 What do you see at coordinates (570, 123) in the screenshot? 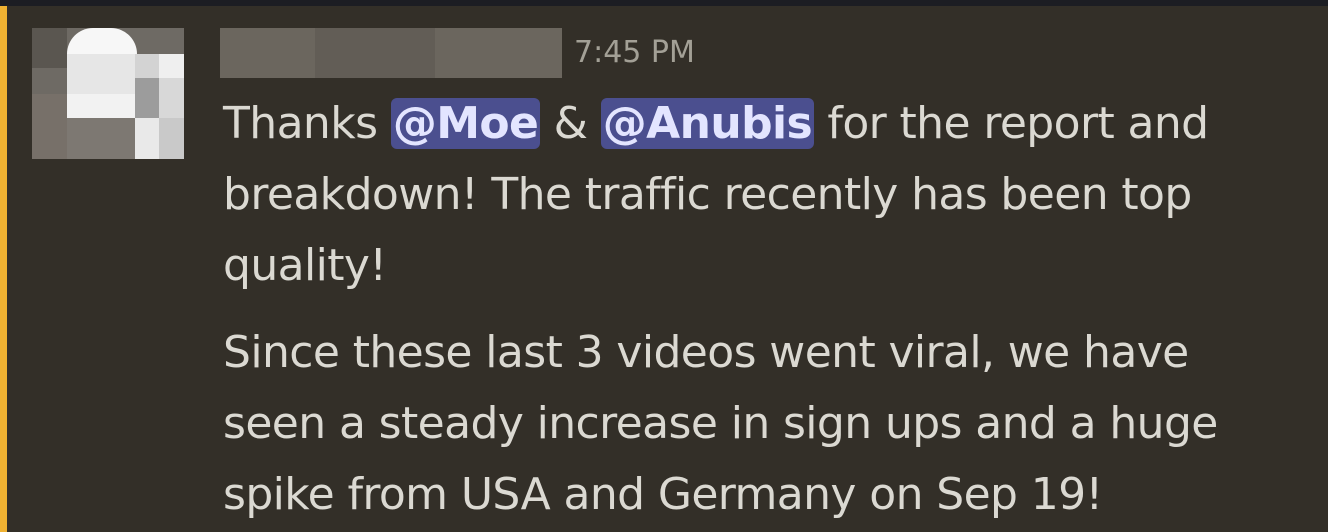
I see `text-segment: &` at bounding box center [570, 123].